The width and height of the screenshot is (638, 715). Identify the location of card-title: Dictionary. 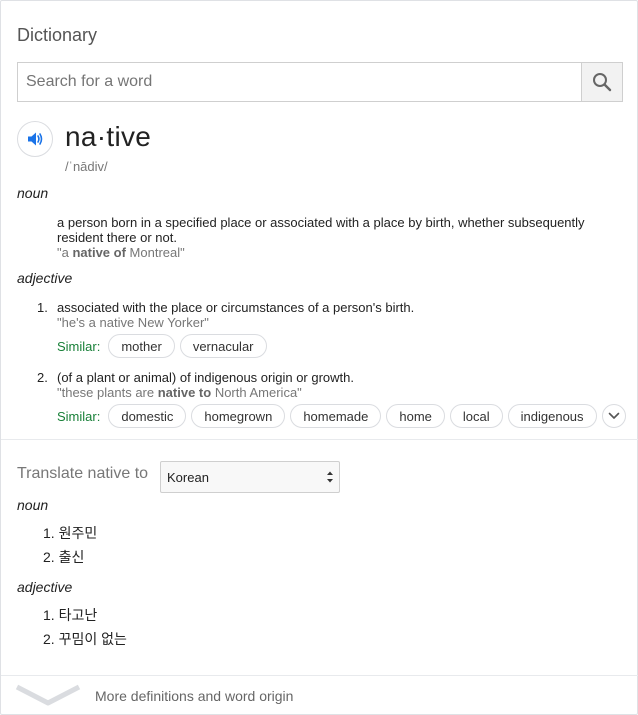
(57, 35).